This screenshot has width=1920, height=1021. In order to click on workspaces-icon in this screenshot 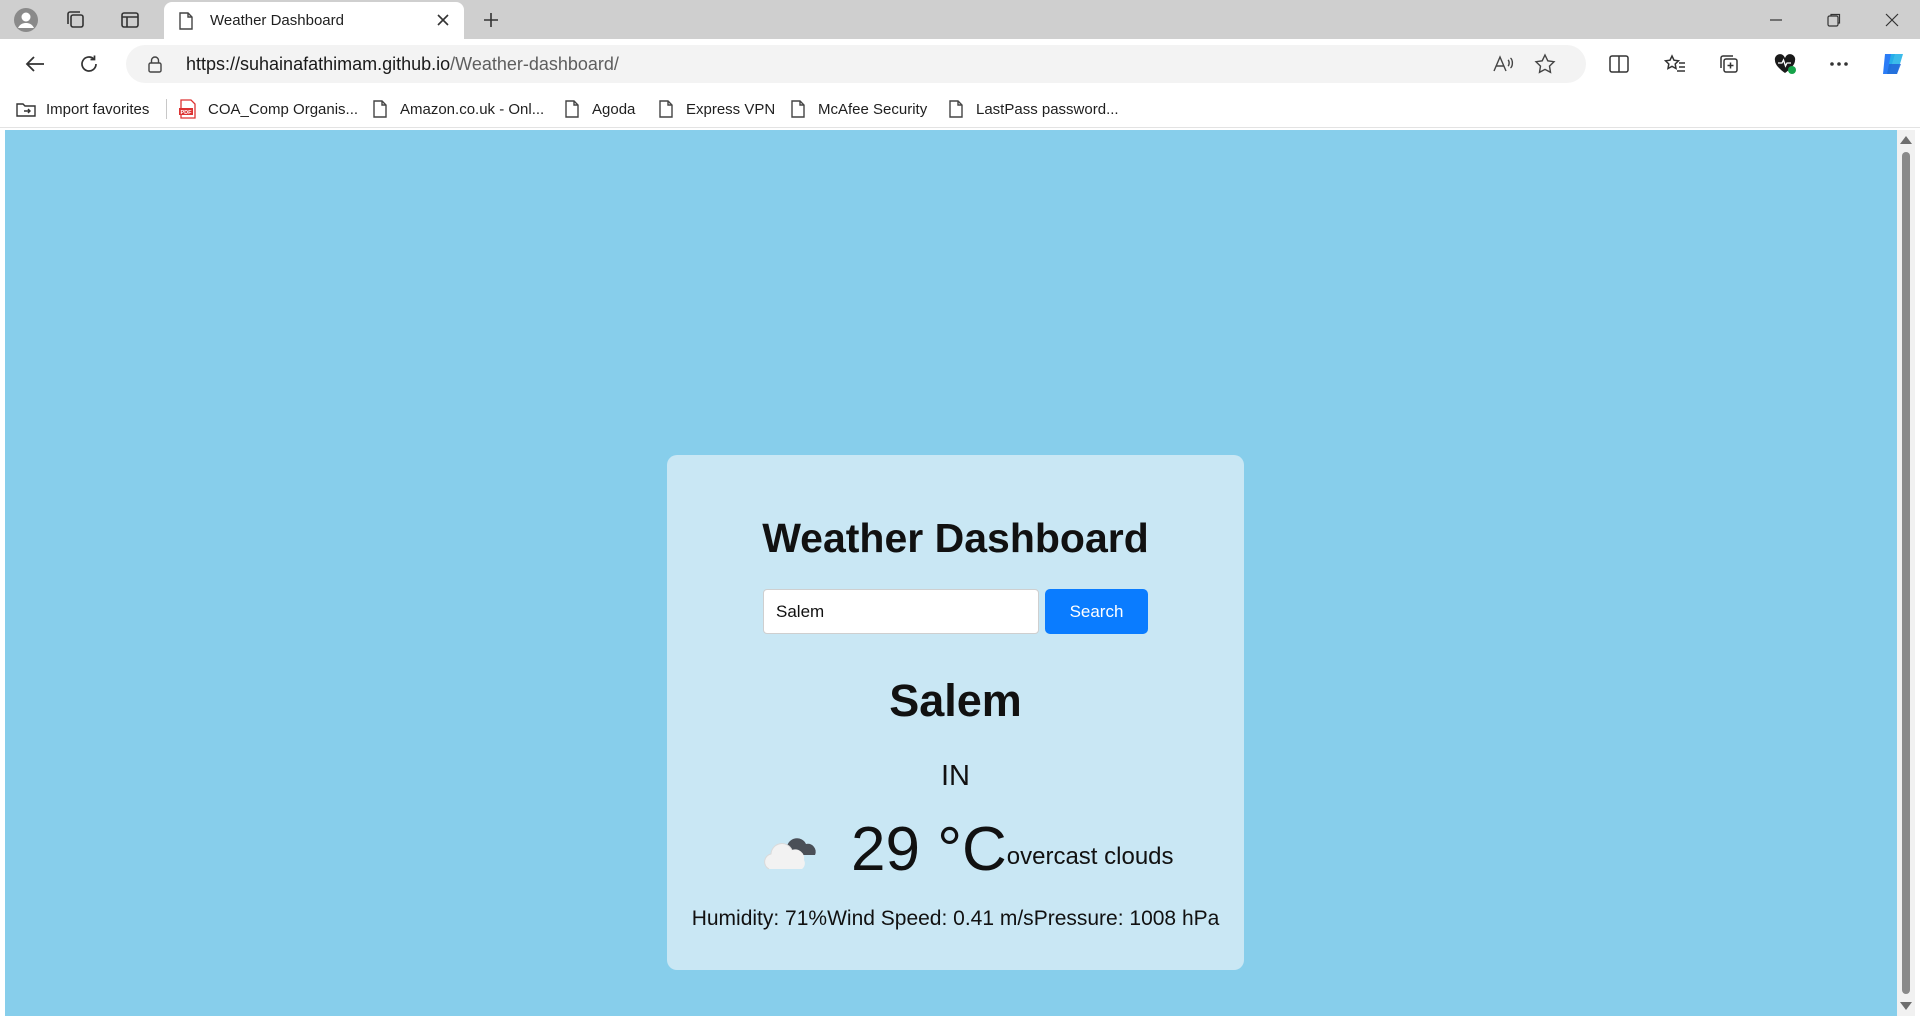, I will do `click(76, 20)`.